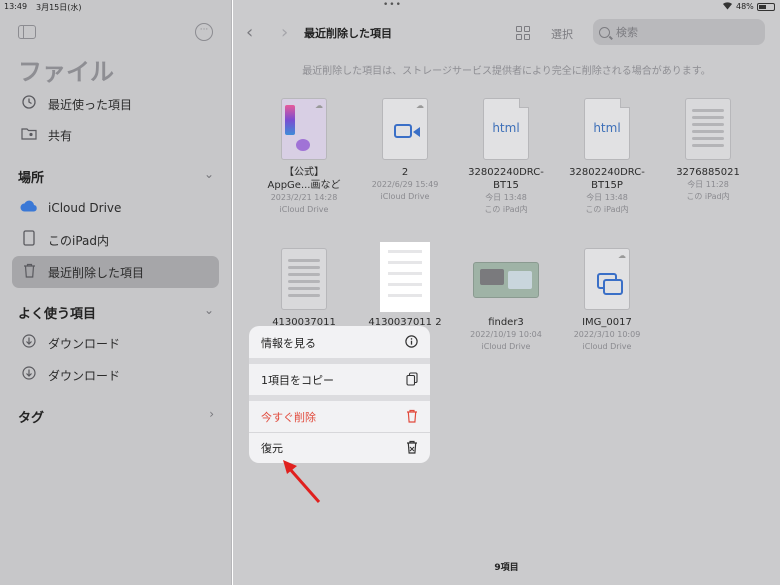 The width and height of the screenshot is (780, 585). What do you see at coordinates (115, 135) in the screenshot?
I see `sidebar-item-shared: 共有` at bounding box center [115, 135].